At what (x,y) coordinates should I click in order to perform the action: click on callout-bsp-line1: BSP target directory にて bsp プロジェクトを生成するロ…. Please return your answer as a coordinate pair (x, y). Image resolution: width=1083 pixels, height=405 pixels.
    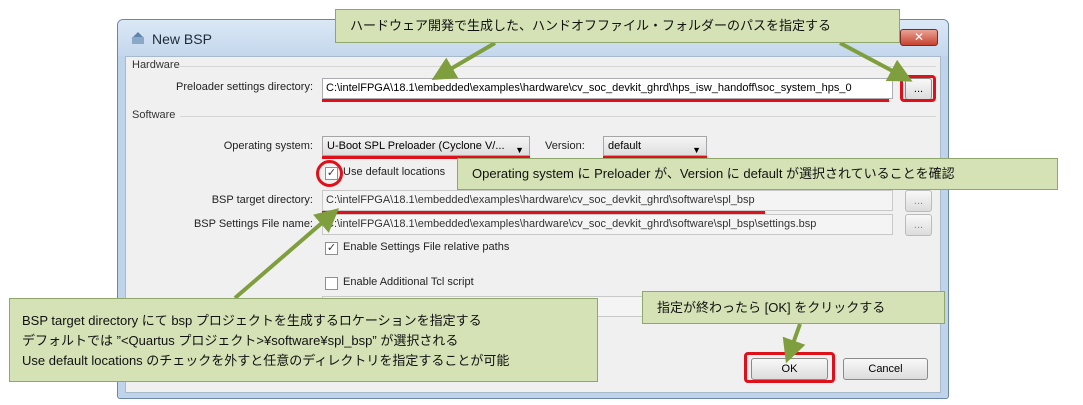
    Looking at the image, I should click on (252, 320).